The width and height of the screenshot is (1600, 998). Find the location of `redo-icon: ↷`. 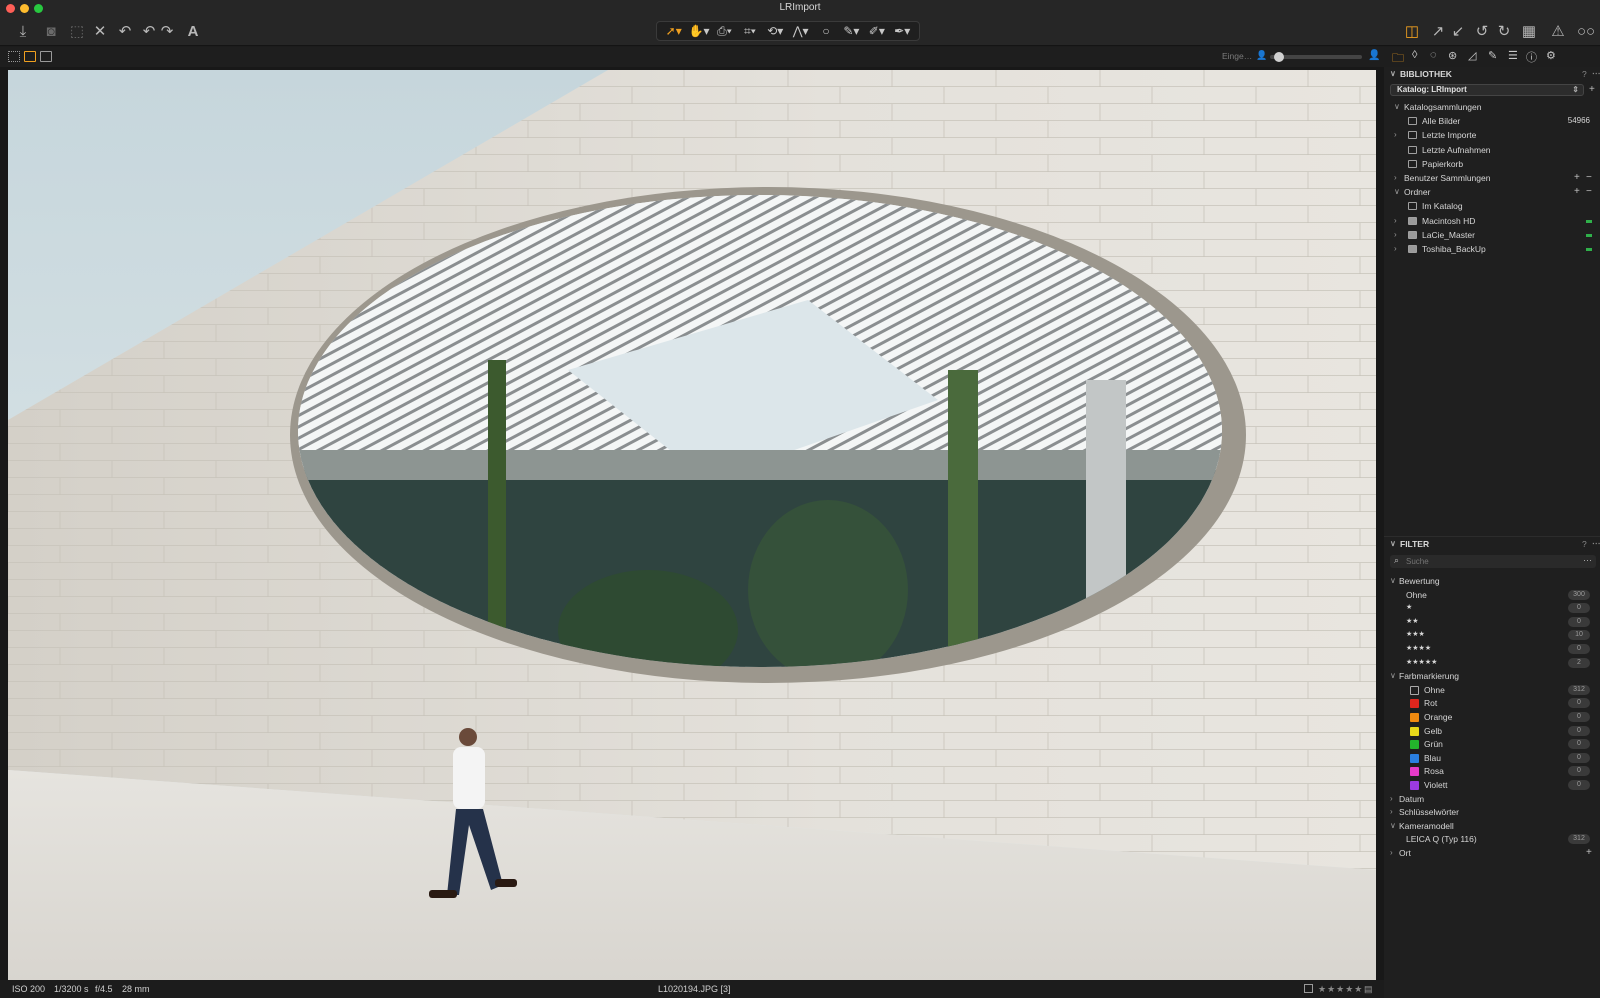

redo-icon: ↷ is located at coordinates (167, 31).